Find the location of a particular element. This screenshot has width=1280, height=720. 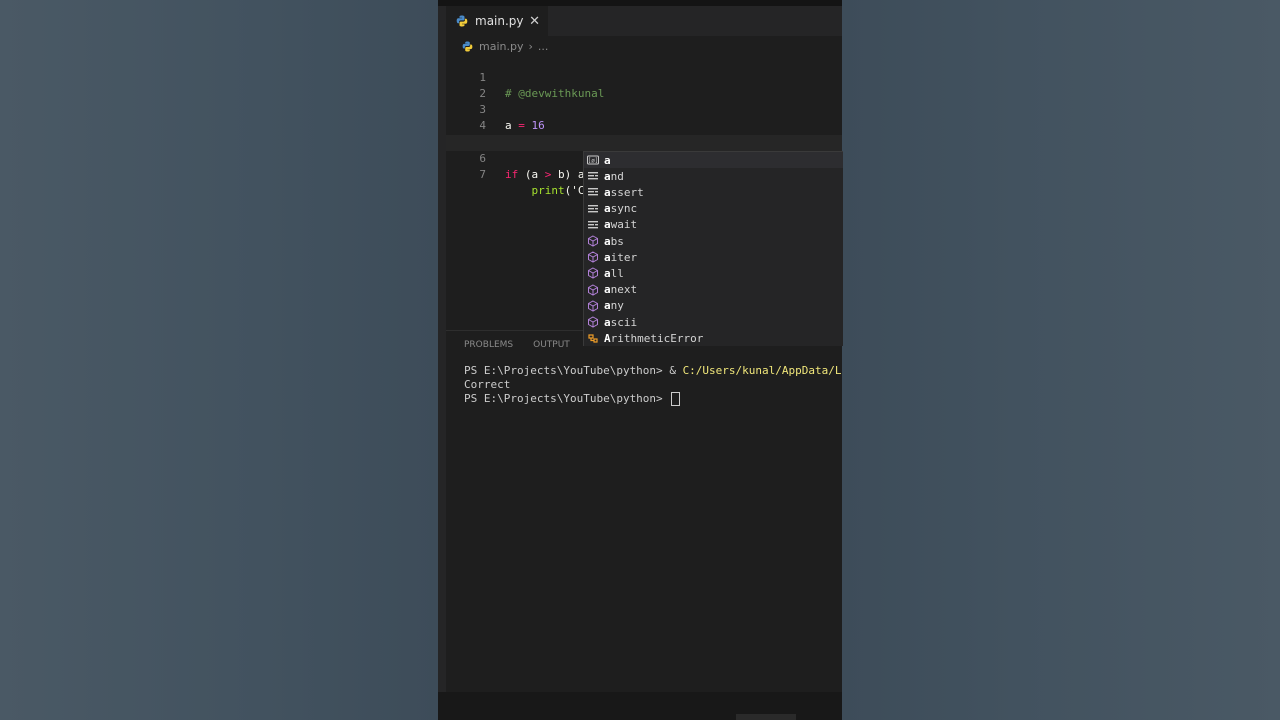

suggestion-label: async is located at coordinates (621, 209).